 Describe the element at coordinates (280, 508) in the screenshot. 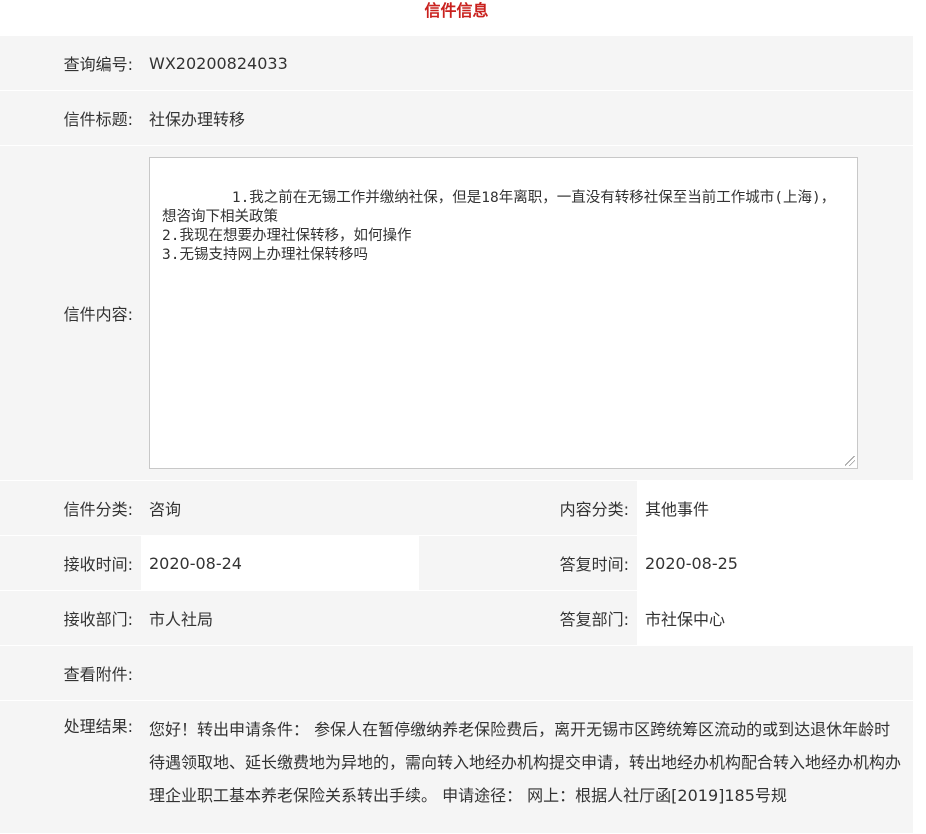

I see `category-value: 咨询` at that location.